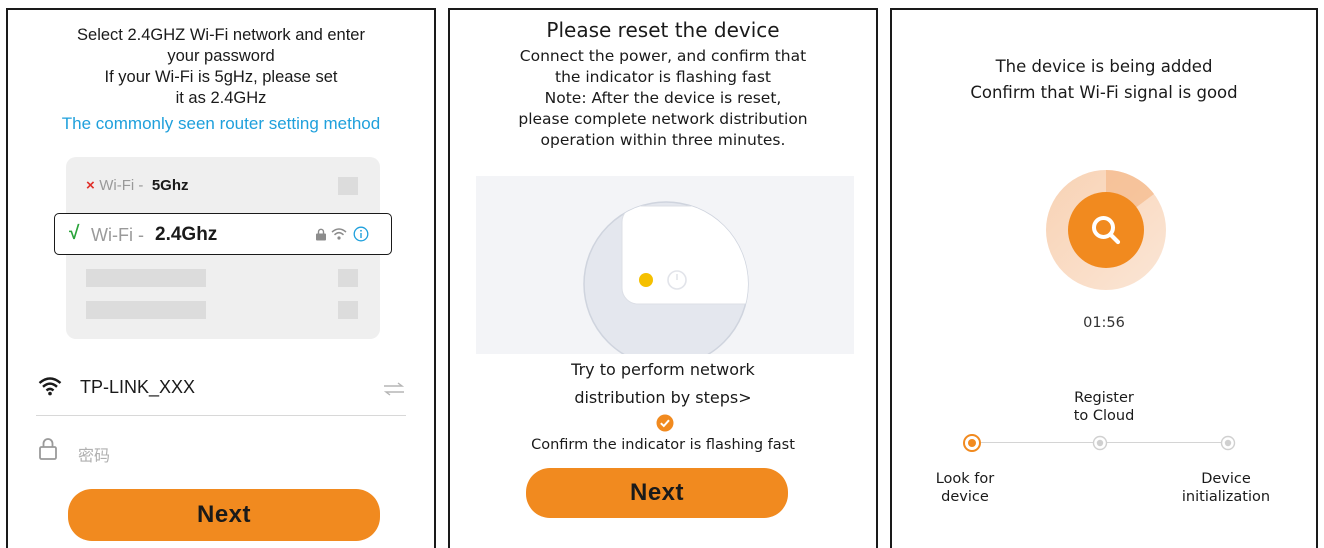 Image resolution: width=1324 pixels, height=548 pixels. I want to click on device-illustration, so click(665, 265).